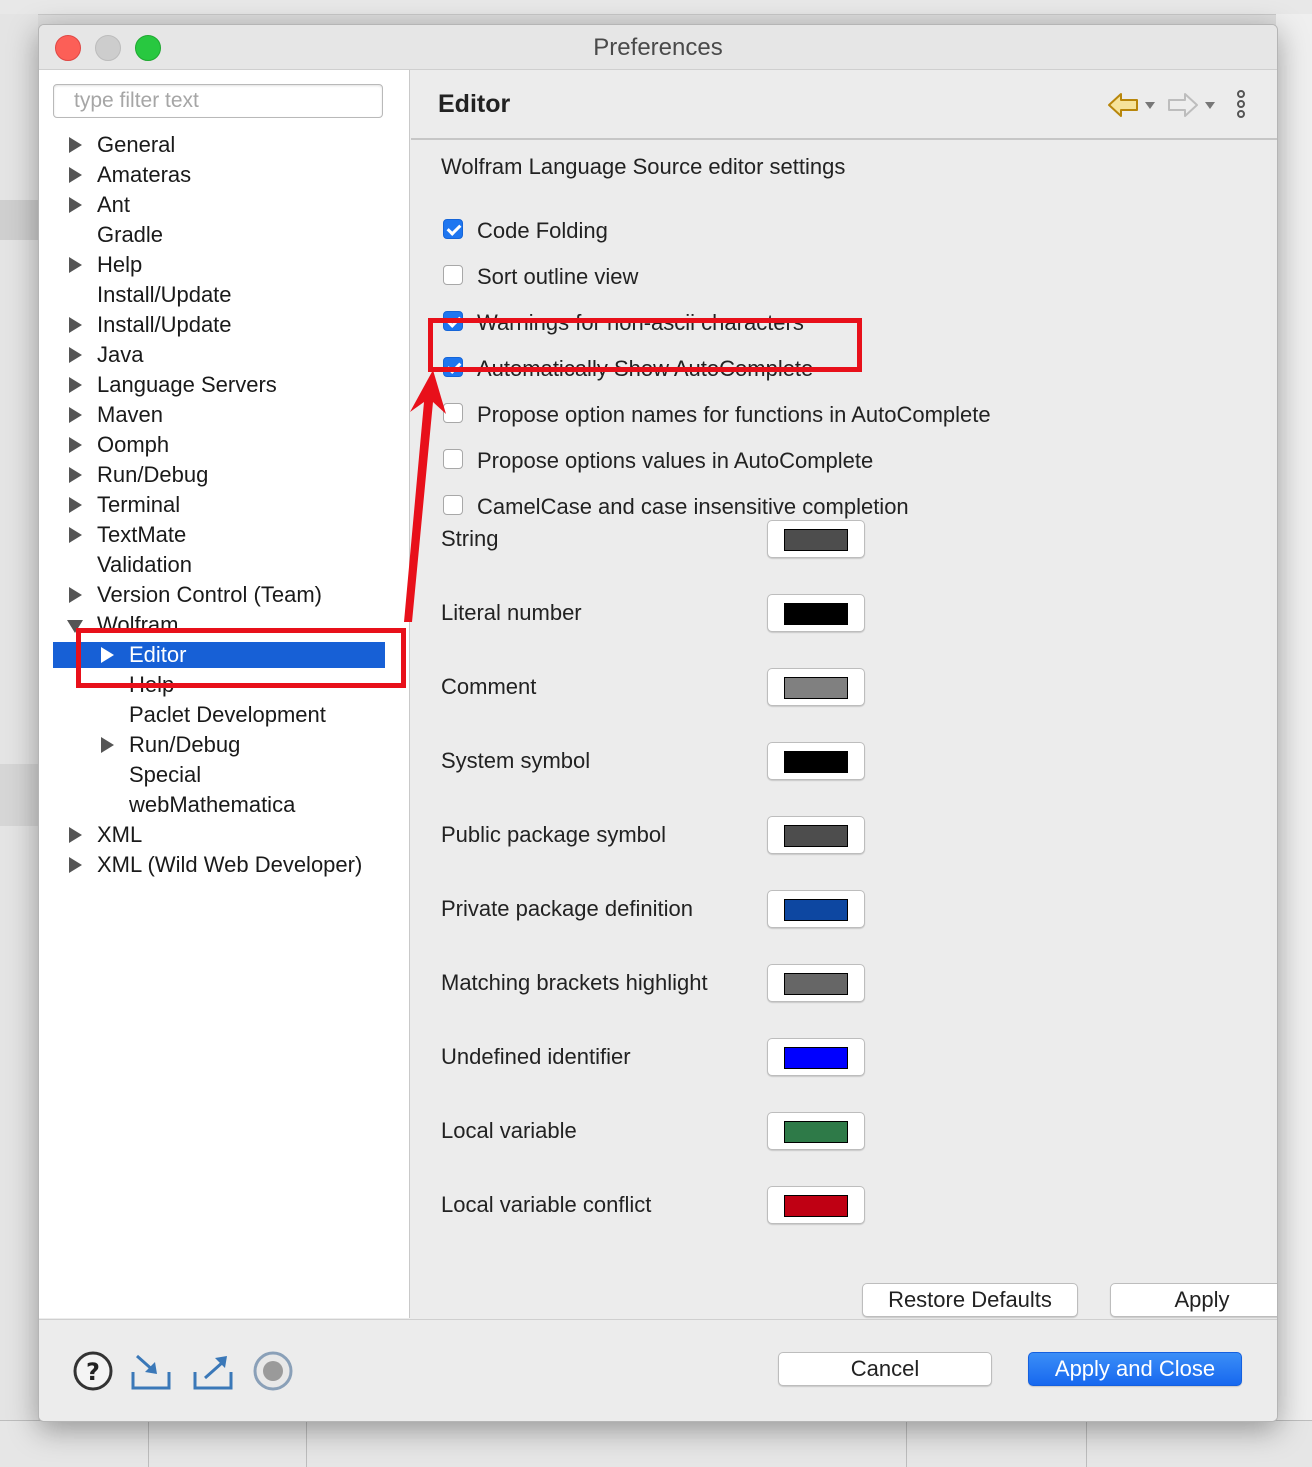 The image size is (1312, 1467). Describe the element at coordinates (453, 229) in the screenshot. I see `checkbox-checked` at that location.